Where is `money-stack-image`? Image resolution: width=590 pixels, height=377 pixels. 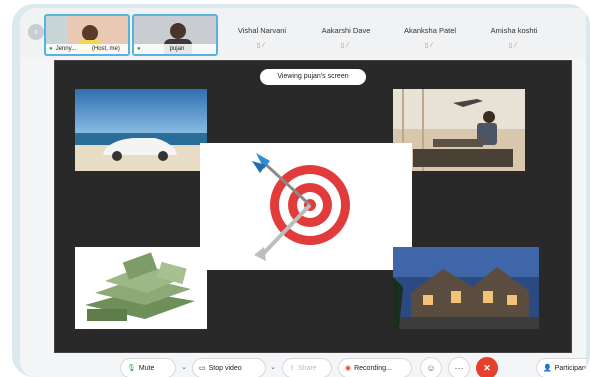
money-stack-image is located at coordinates (141, 288).